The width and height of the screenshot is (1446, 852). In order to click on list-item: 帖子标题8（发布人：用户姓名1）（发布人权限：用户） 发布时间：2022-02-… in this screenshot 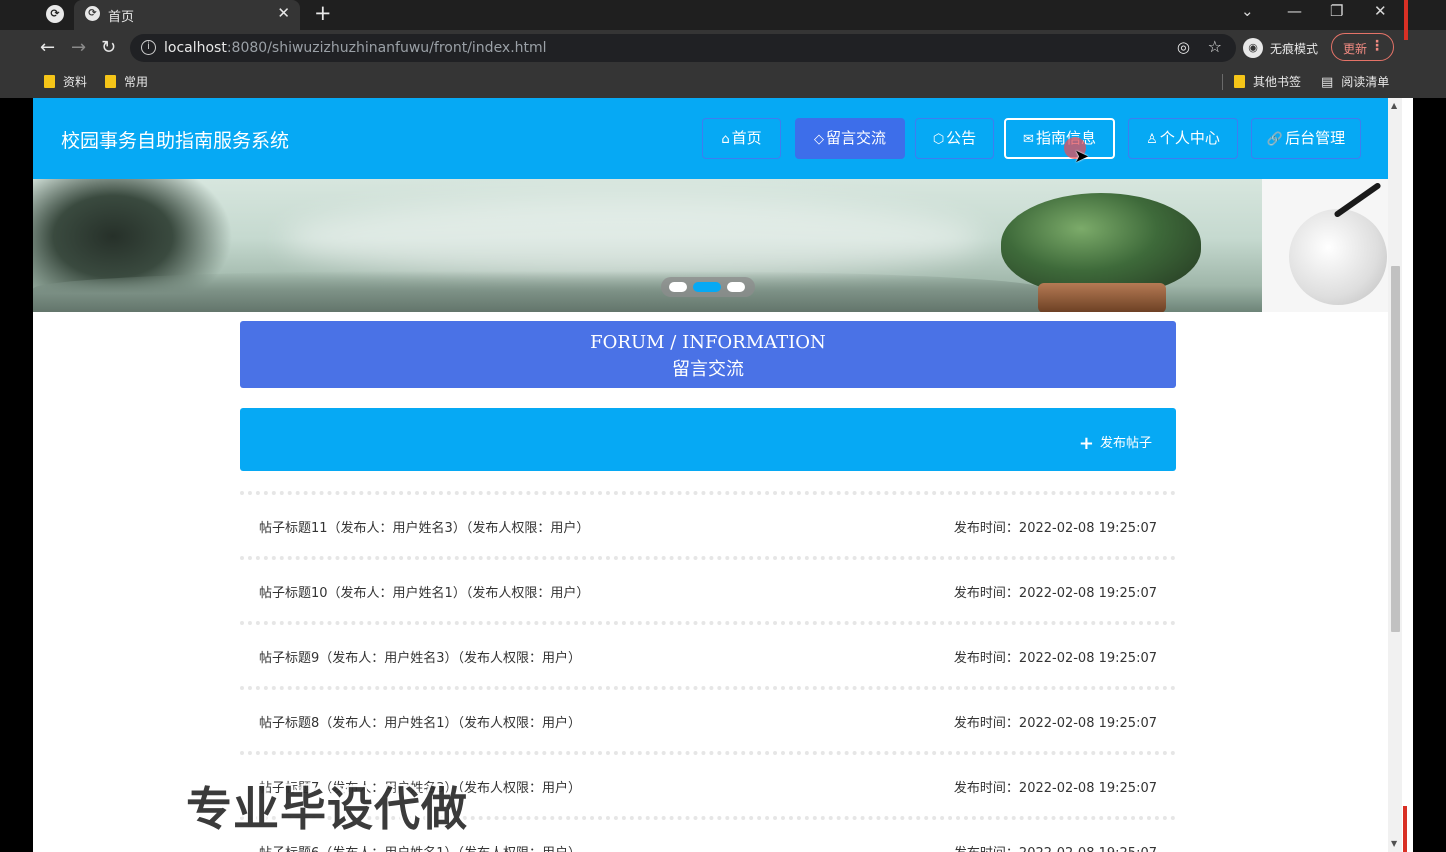, I will do `click(708, 718)`.